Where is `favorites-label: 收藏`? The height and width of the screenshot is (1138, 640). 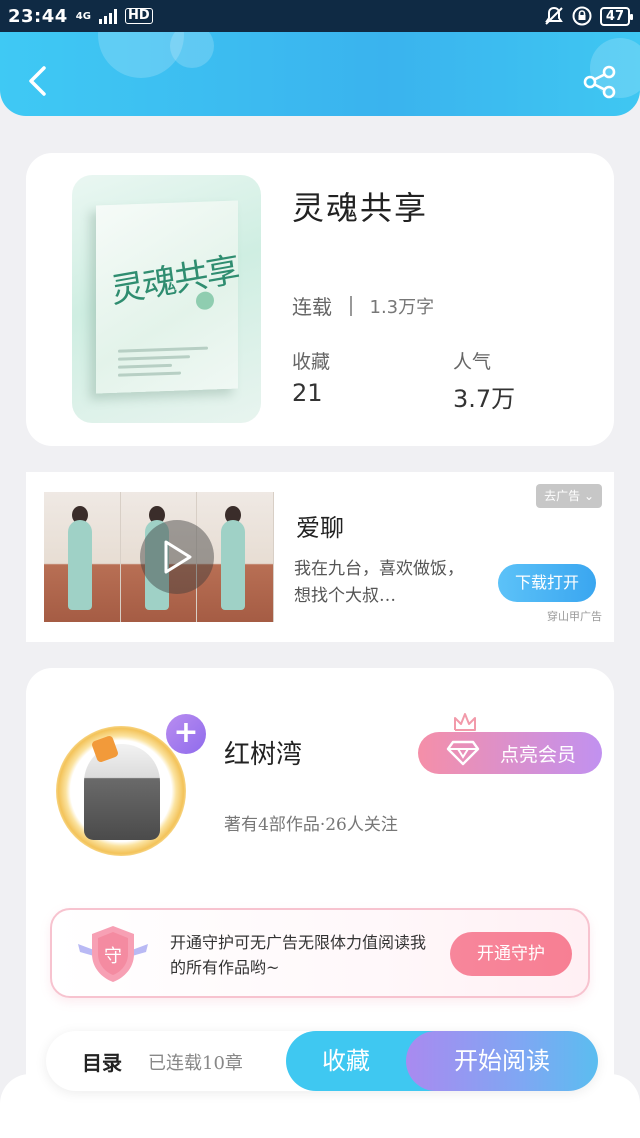 favorites-label: 收藏 is located at coordinates (311, 362).